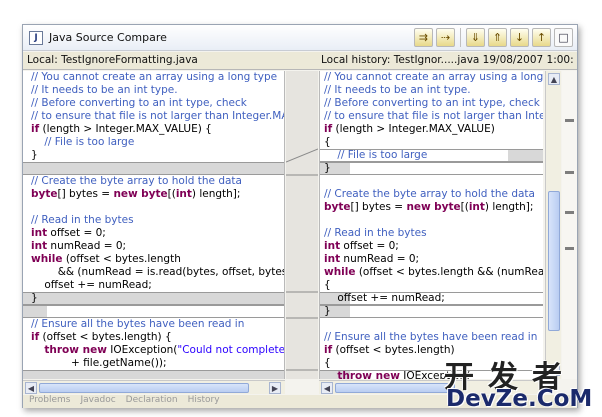 This screenshot has width=602, height=417. Describe the element at coordinates (433, 90) in the screenshot. I see `code-line: // It needs to be an int type.` at that location.